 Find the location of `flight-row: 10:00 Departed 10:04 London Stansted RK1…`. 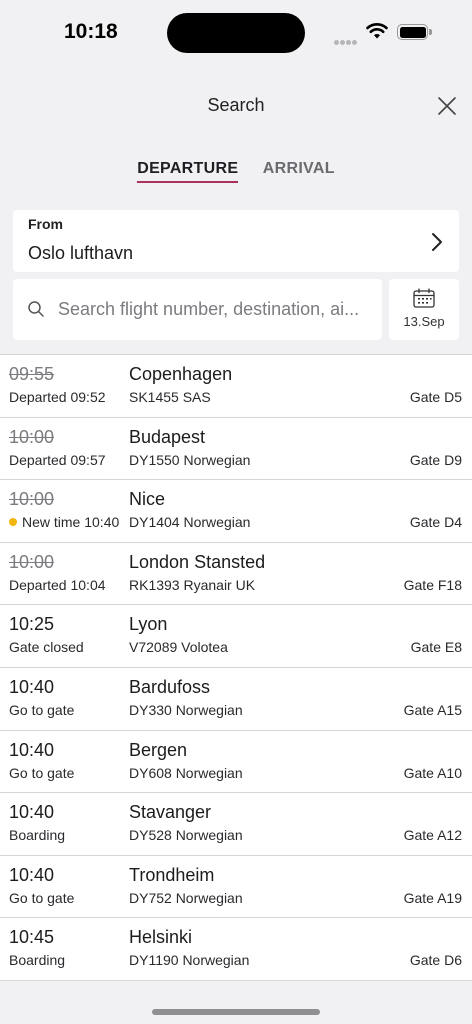

flight-row: 10:00 Departed 10:04 London Stansted RK1… is located at coordinates (236, 574).